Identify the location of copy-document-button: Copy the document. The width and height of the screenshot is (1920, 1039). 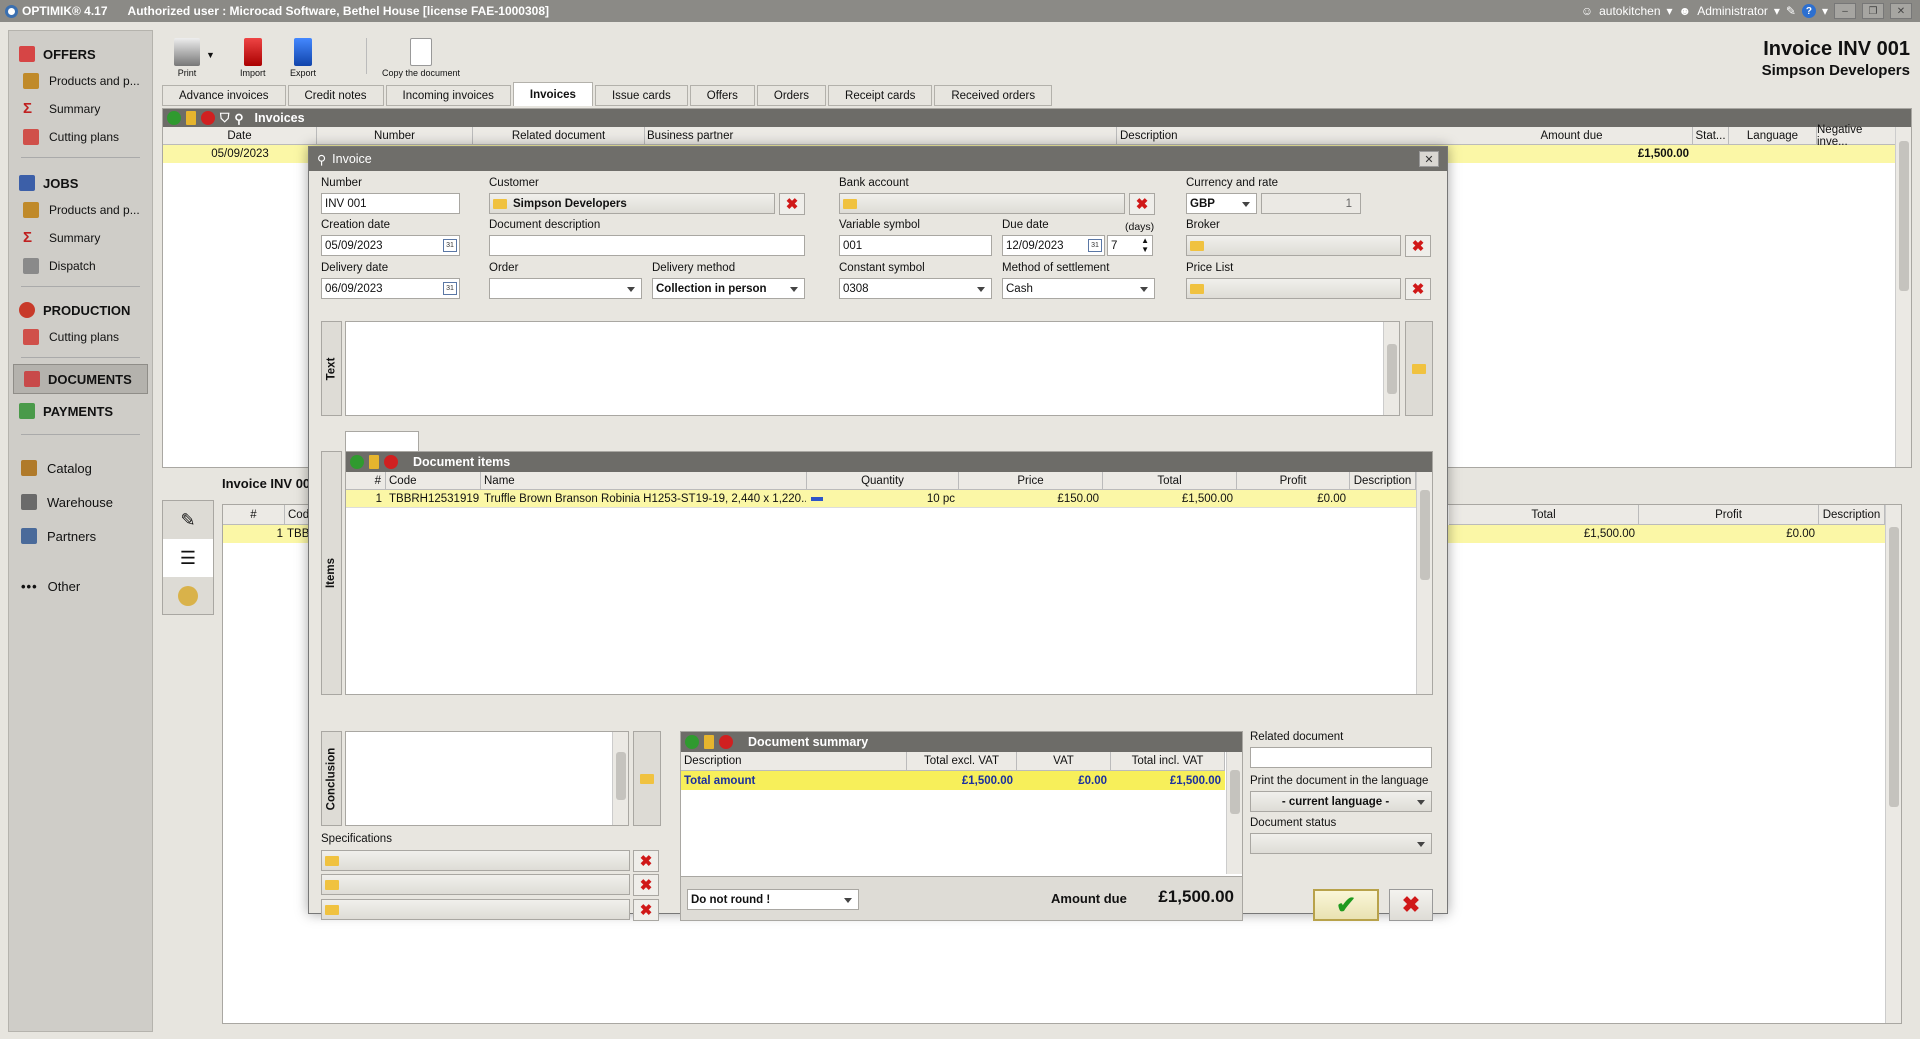
(421, 58).